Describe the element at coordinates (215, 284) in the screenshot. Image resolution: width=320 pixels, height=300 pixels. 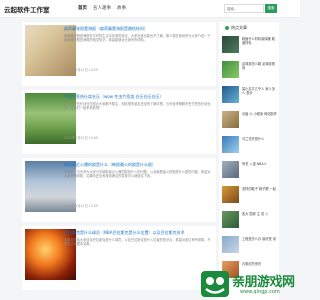
I see `watermark-logo-icon` at that location.